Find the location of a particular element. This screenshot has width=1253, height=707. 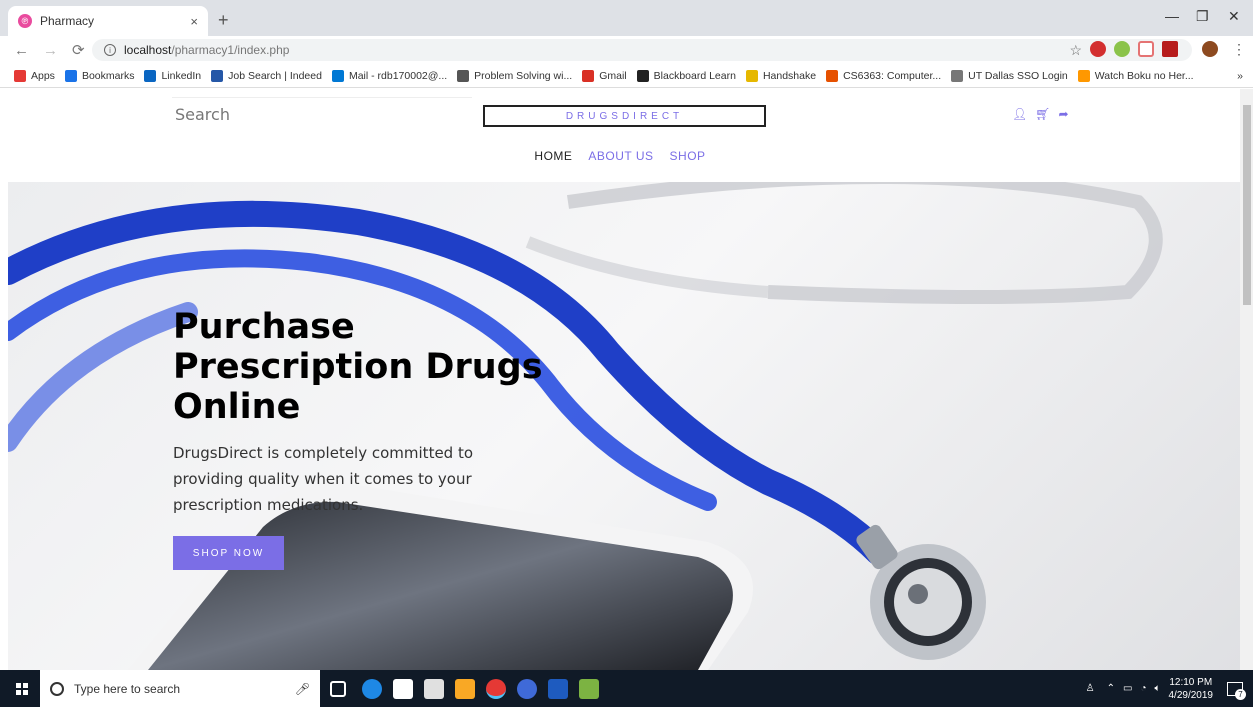

bookmark-item: LinkedIn is located at coordinates (173, 75).